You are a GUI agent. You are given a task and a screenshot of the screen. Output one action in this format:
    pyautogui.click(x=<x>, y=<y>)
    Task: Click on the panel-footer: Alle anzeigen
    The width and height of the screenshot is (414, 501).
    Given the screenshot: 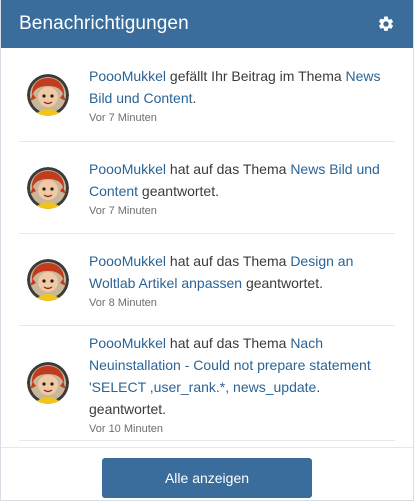 What is the action you would take?
    pyautogui.click(x=207, y=473)
    